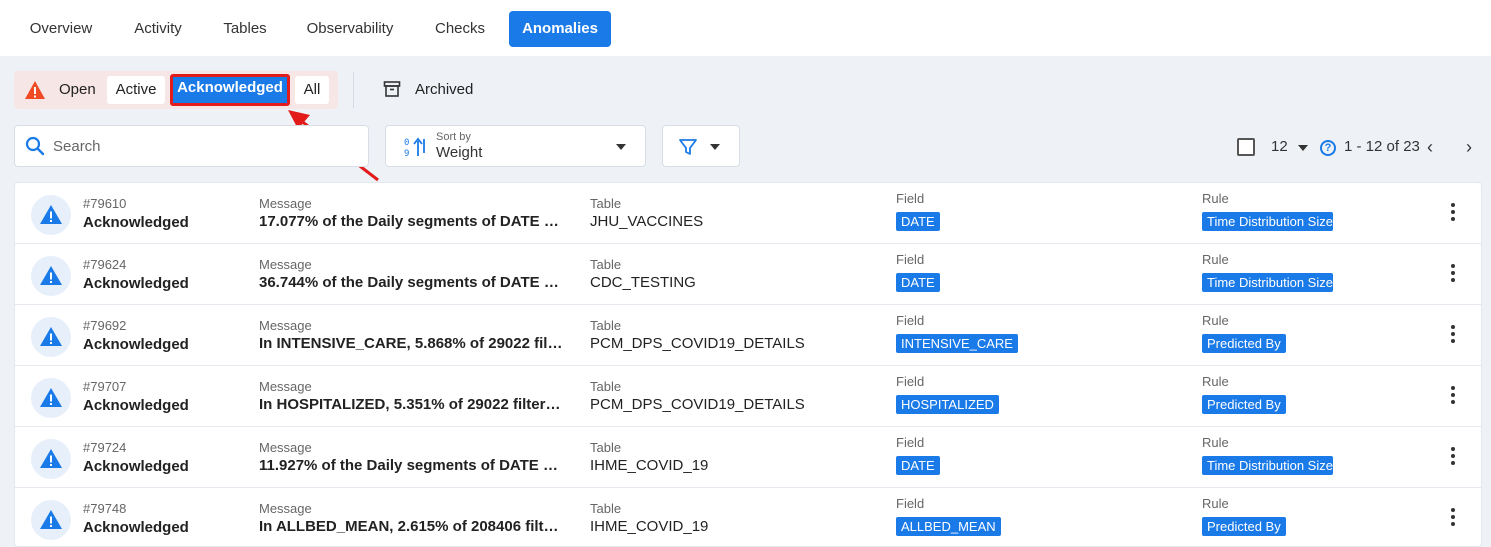  I want to click on field-tag: HOSPITALIZED, so click(947, 404).